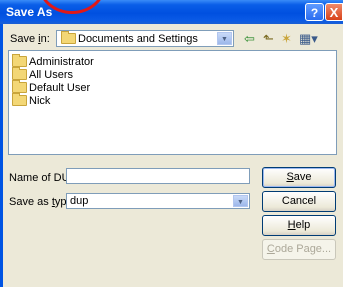 This screenshot has height=287, width=343. I want to click on list-item: Nick, so click(31, 99).